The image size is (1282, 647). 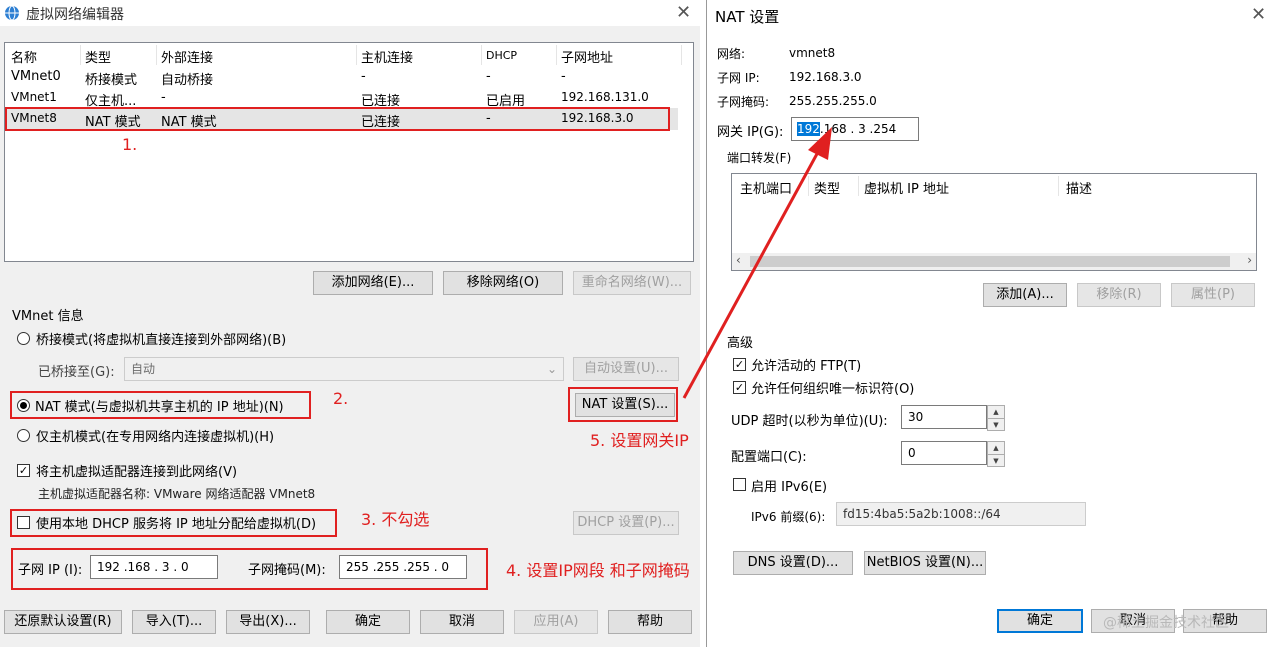 What do you see at coordinates (757, 263) in the screenshot?
I see `annotation-arrow` at bounding box center [757, 263].